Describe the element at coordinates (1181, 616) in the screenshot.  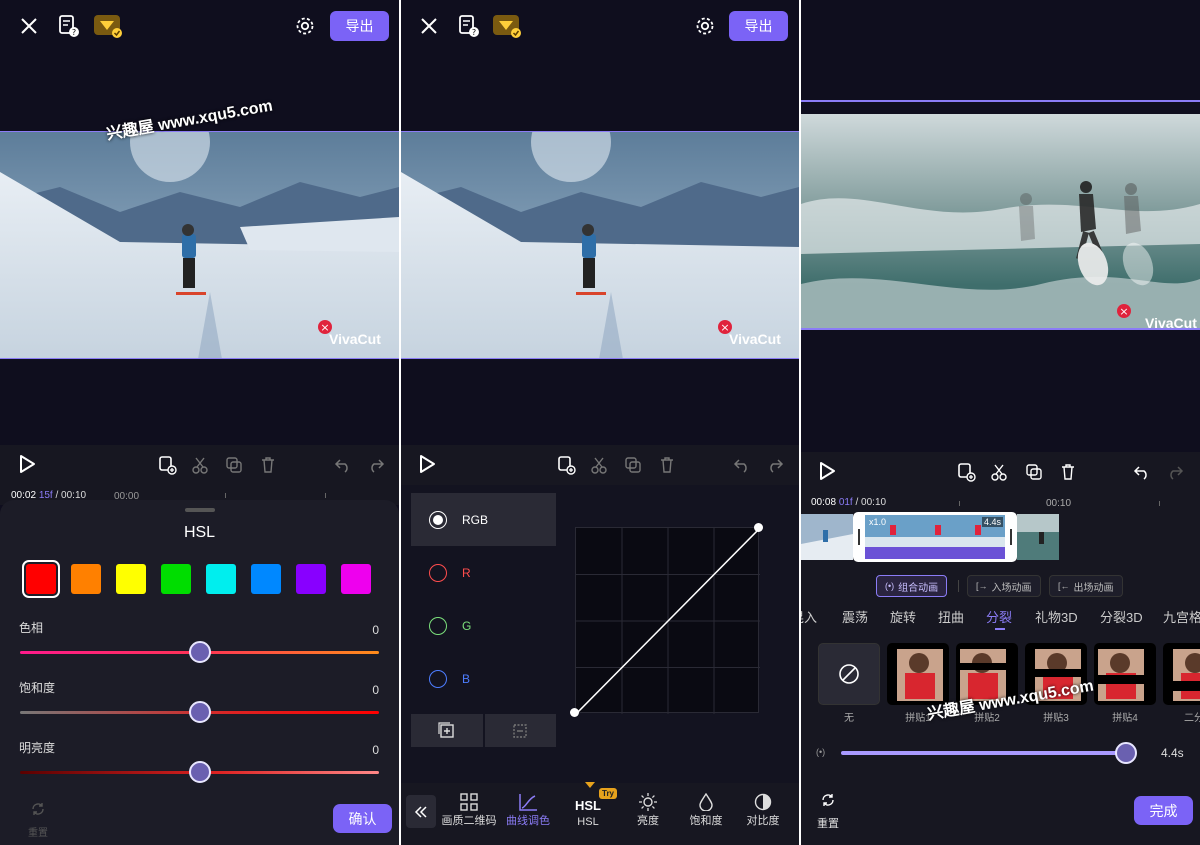
I see `category-item: 九宫格` at that location.